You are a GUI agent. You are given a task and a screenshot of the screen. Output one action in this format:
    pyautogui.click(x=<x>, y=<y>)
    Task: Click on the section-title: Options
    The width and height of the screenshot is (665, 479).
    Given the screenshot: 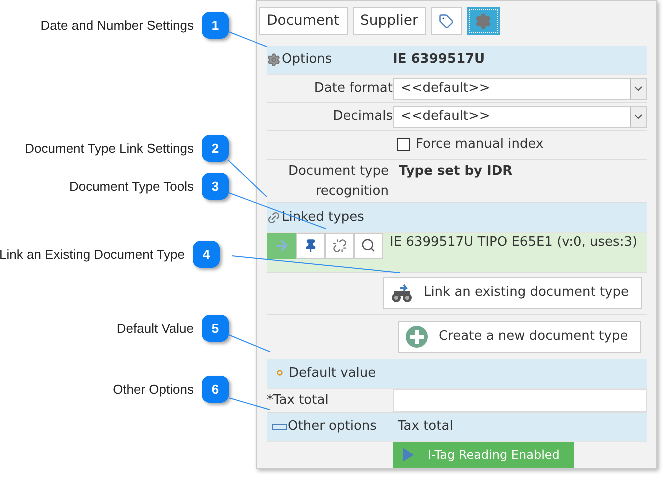 What is the action you would take?
    pyautogui.click(x=307, y=60)
    